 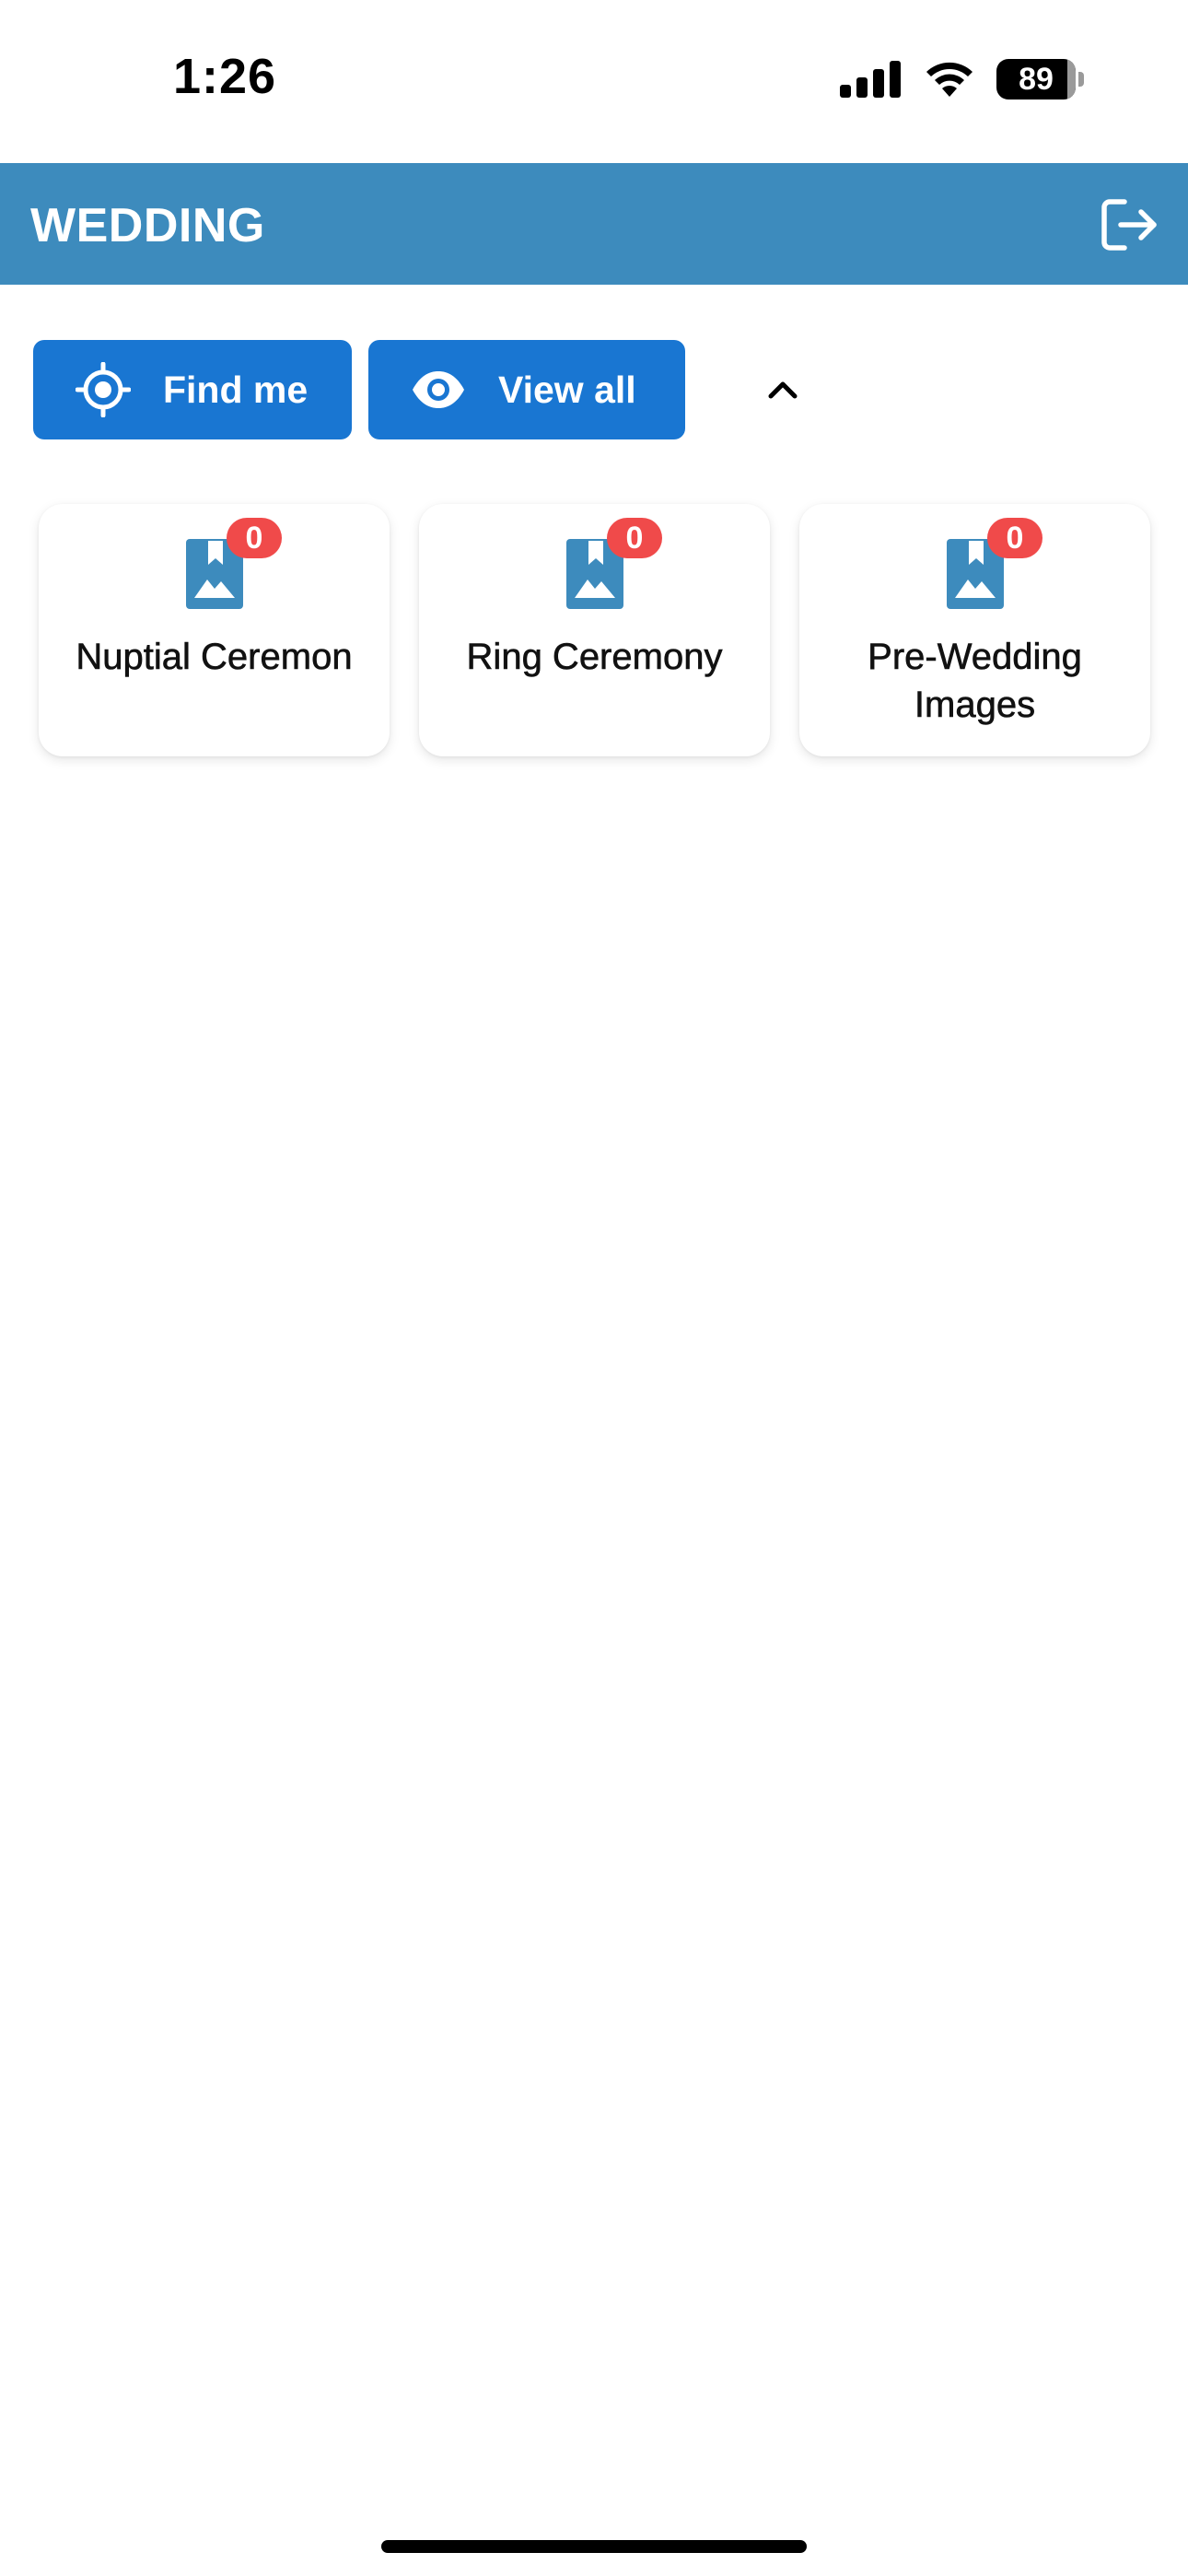 I want to click on category-card: 0 Pre-Wedding Images, so click(x=974, y=630).